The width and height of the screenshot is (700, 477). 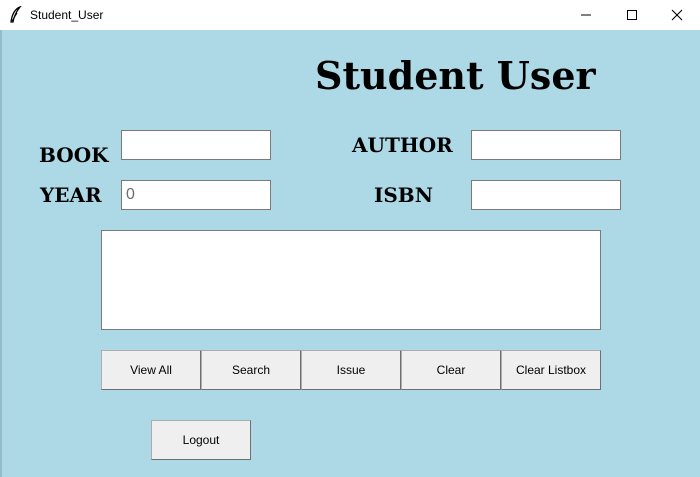 I want to click on book-label: BOOK, so click(x=74, y=155).